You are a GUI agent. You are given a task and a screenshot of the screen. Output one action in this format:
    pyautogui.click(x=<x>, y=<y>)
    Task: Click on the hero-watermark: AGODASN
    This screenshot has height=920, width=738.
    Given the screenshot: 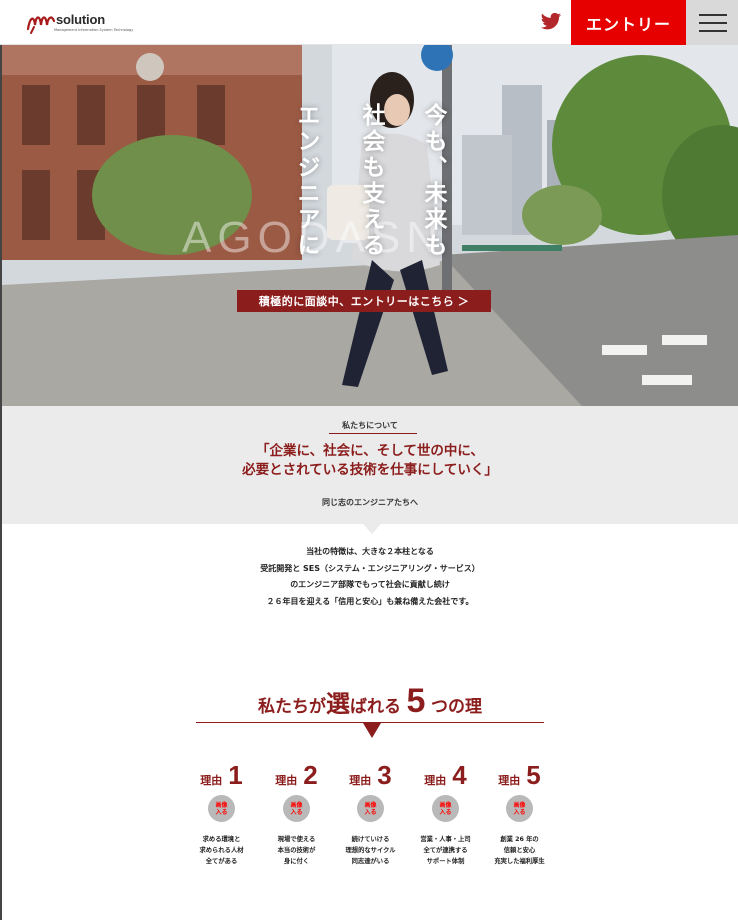 What is the action you would take?
    pyautogui.click(x=313, y=237)
    